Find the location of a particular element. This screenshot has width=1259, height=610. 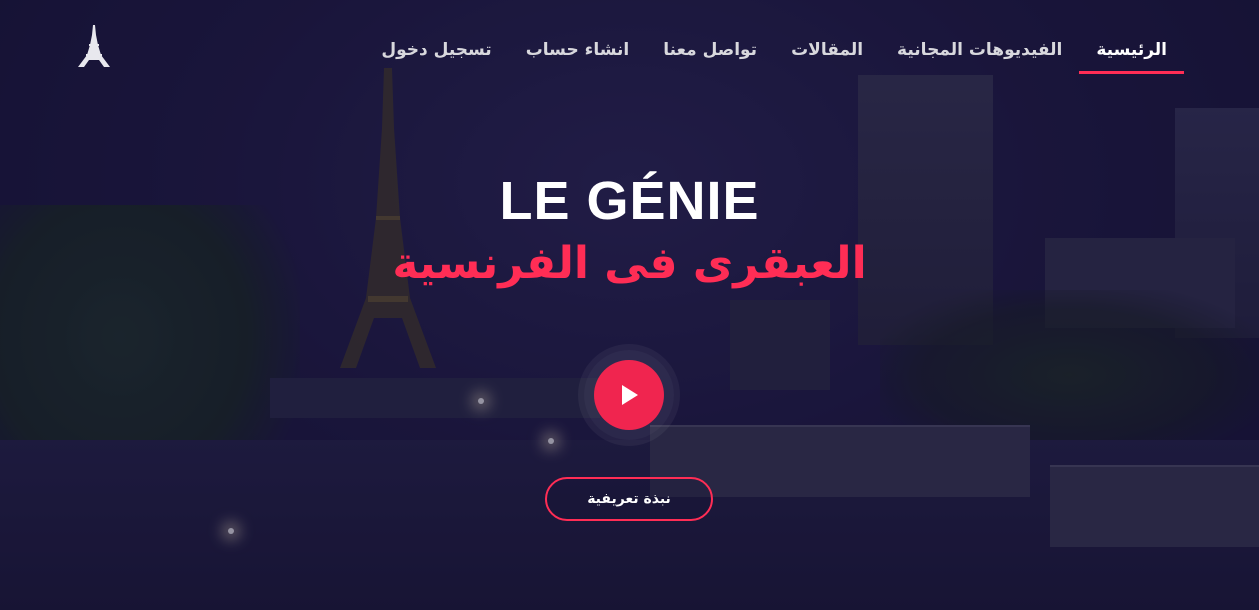

play-button-ring is located at coordinates (629, 395).